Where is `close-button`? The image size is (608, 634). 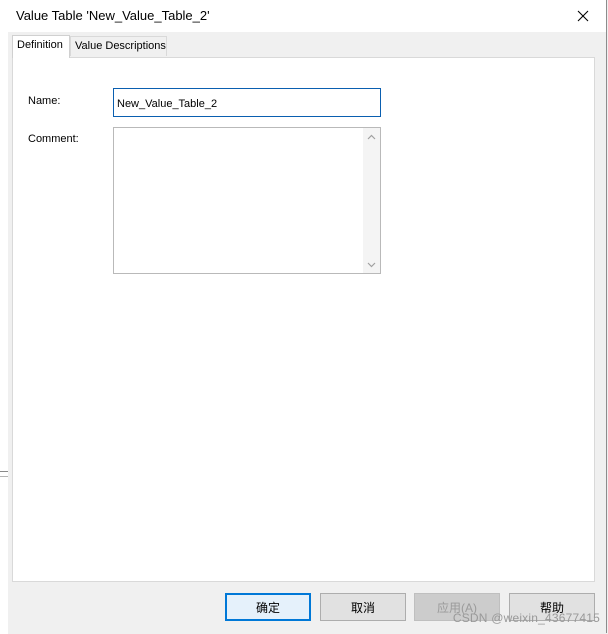
close-button is located at coordinates (583, 16).